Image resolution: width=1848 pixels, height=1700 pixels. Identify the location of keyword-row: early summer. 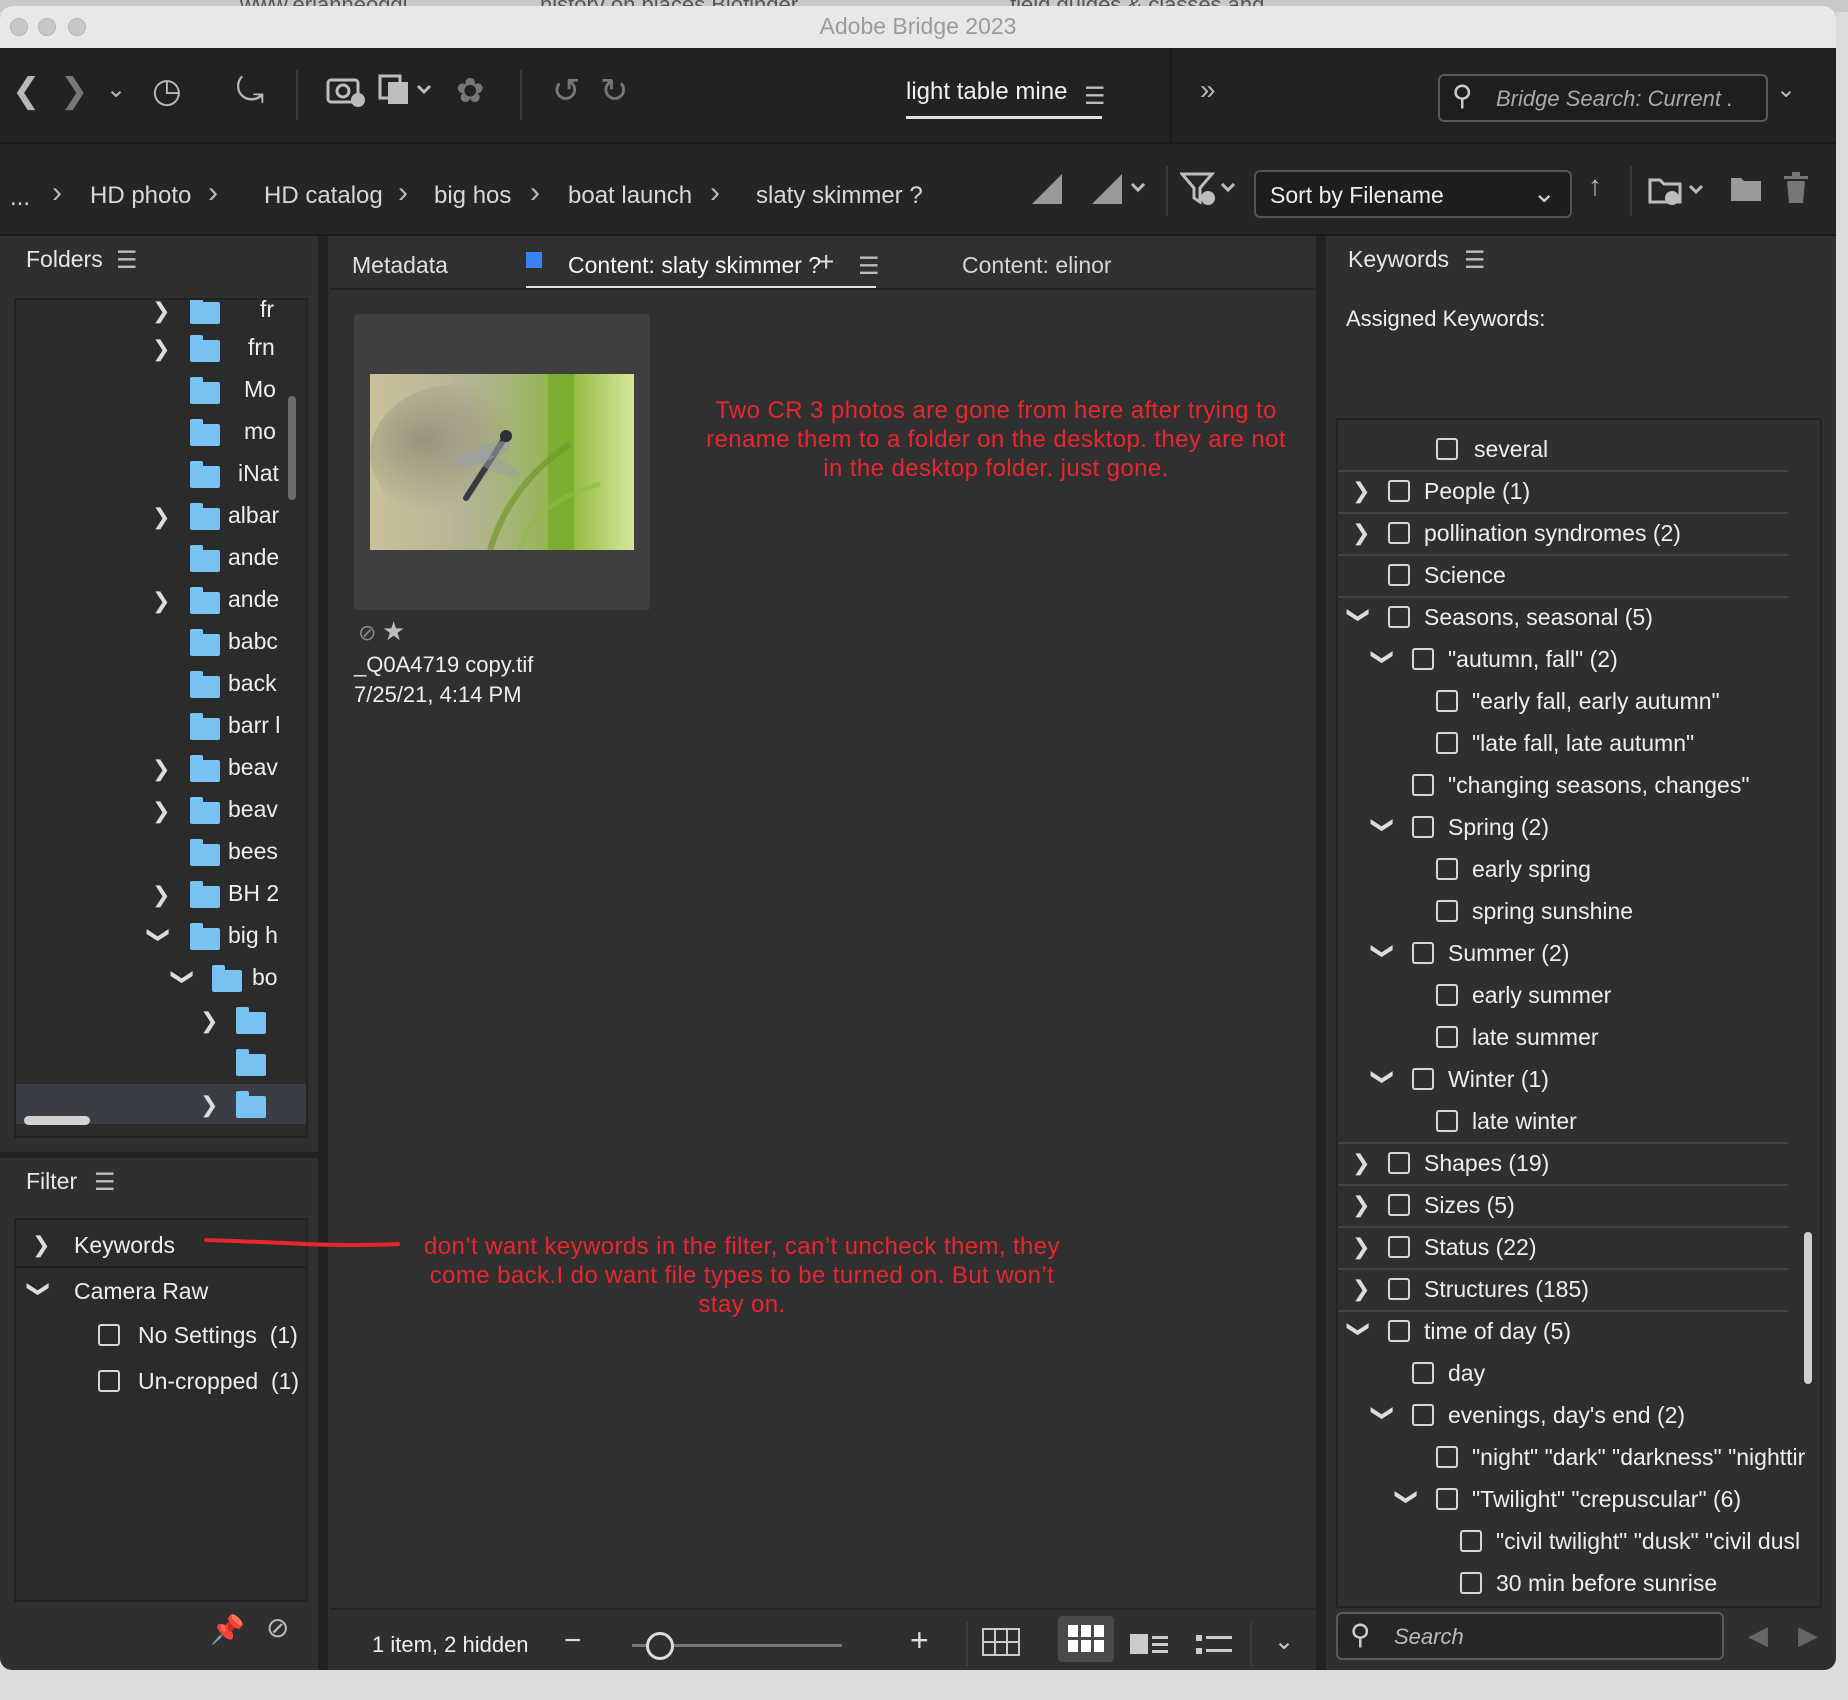
(1568, 997).